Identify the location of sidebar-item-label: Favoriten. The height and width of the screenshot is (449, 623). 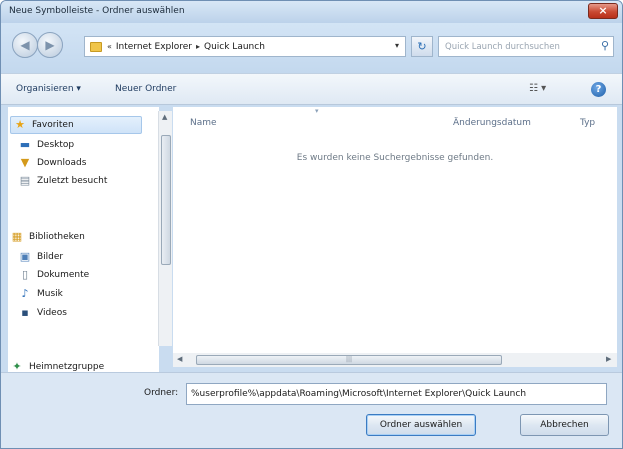
(53, 125).